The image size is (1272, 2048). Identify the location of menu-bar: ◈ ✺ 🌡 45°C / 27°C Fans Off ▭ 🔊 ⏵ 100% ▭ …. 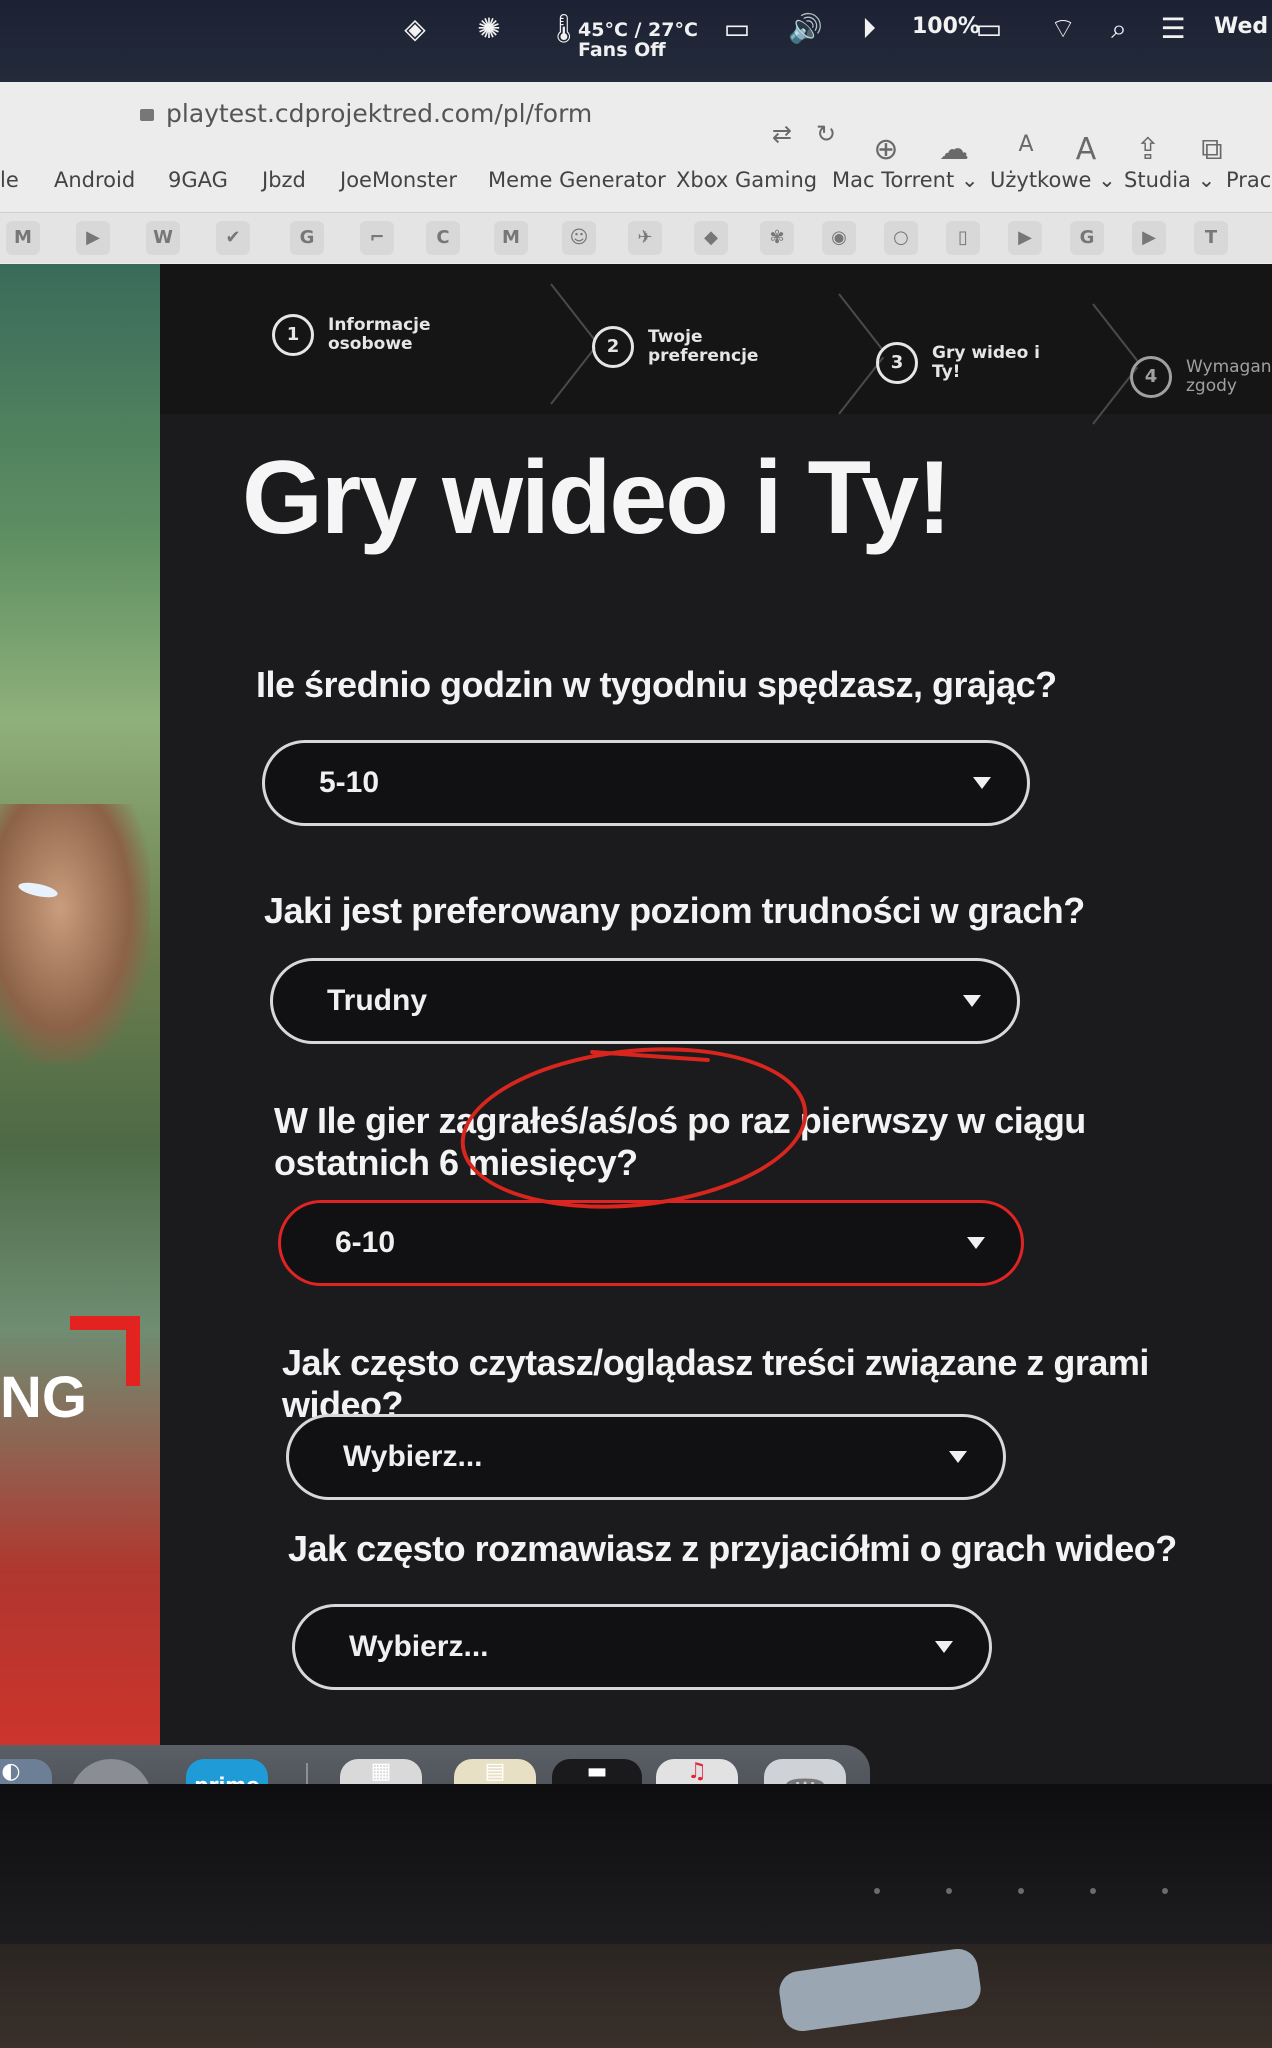
(636, 41).